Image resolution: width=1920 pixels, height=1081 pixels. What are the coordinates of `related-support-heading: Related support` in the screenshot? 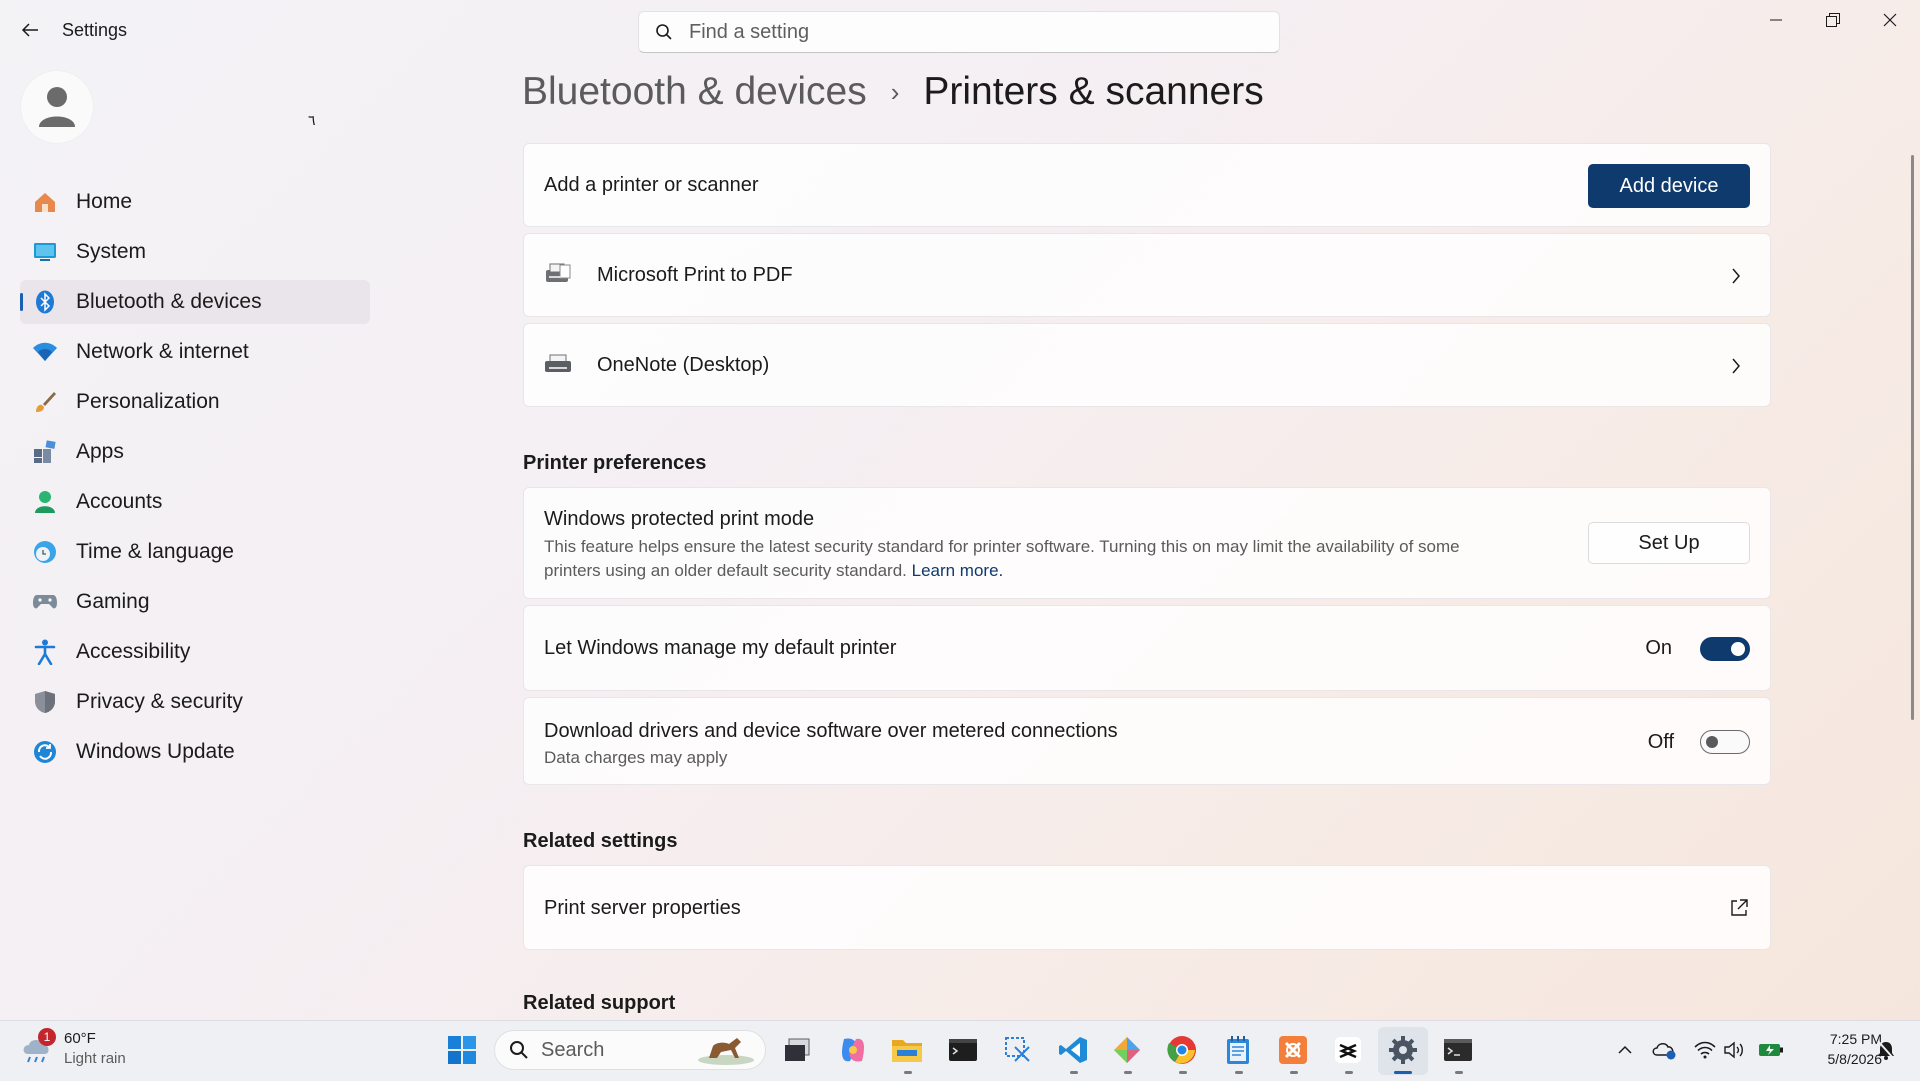 It's located at (599, 1003).